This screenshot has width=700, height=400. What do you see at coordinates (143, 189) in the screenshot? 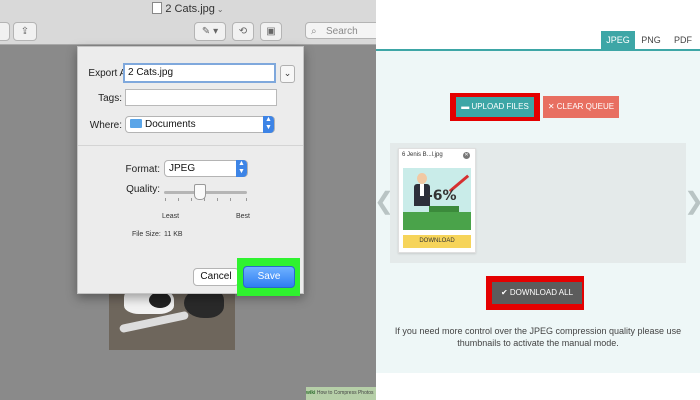
I see `quality-label: Quality:` at bounding box center [143, 189].